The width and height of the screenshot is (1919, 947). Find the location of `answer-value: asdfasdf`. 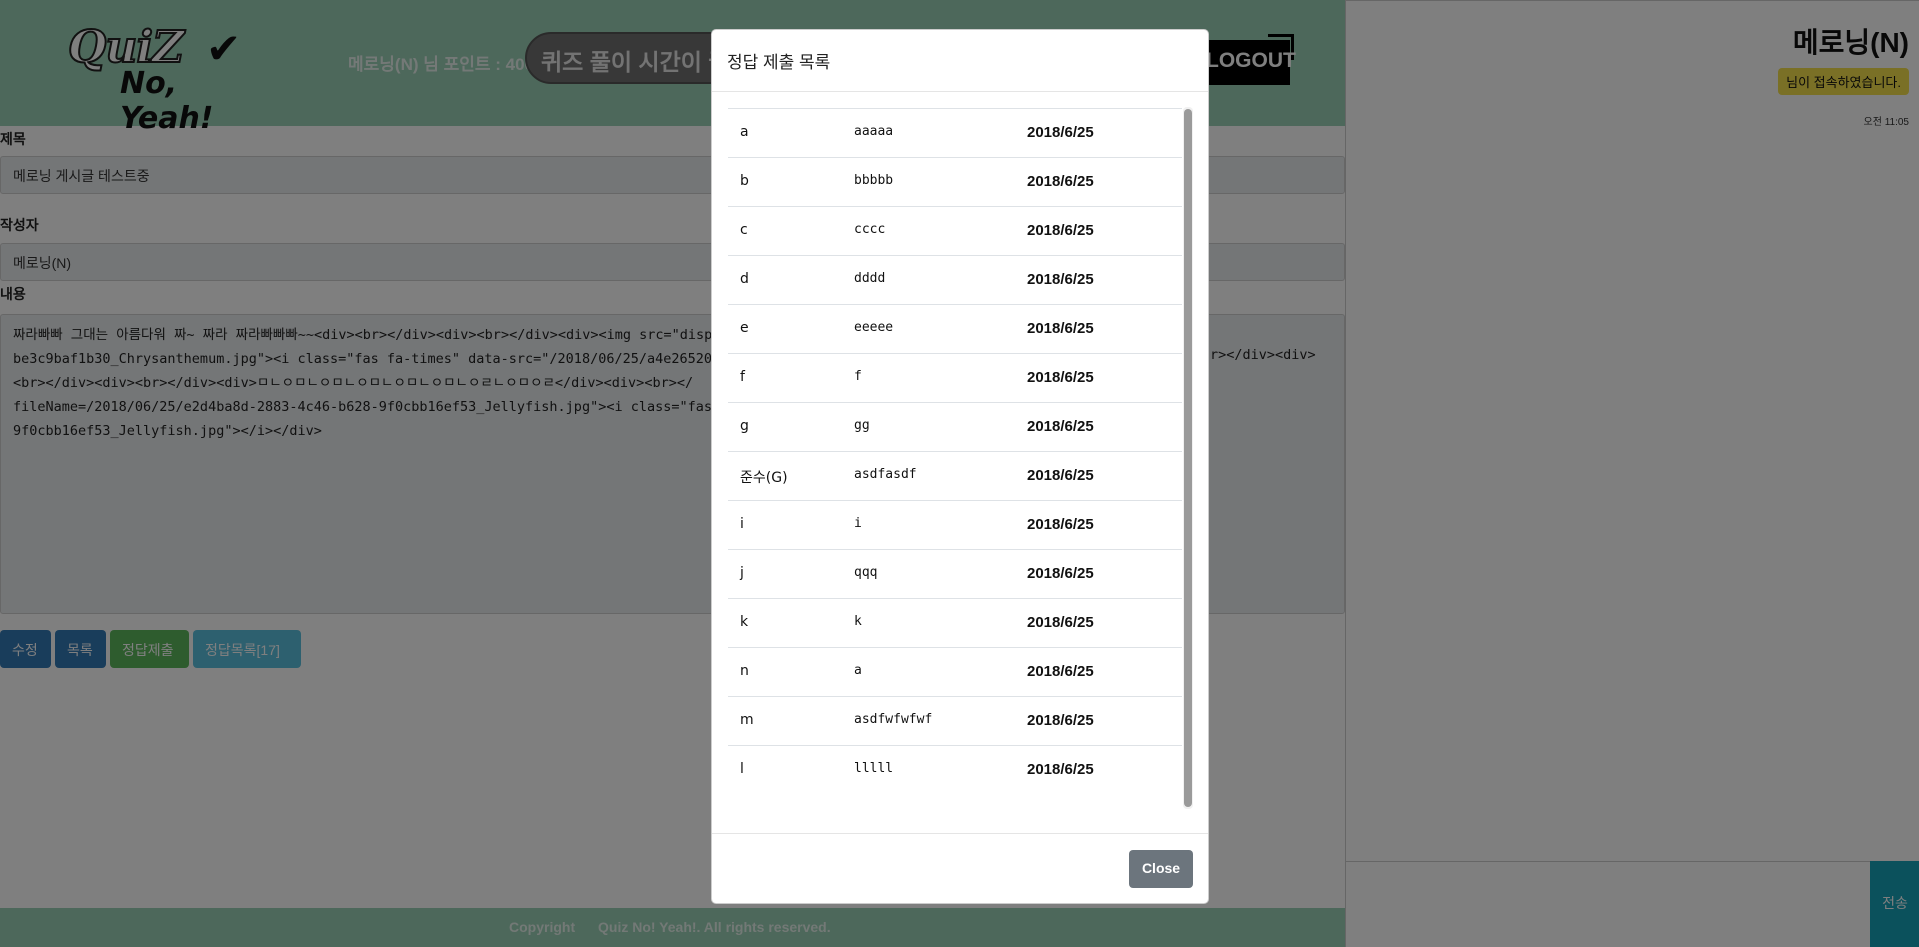

answer-value: asdfasdf is located at coordinates (885, 474).